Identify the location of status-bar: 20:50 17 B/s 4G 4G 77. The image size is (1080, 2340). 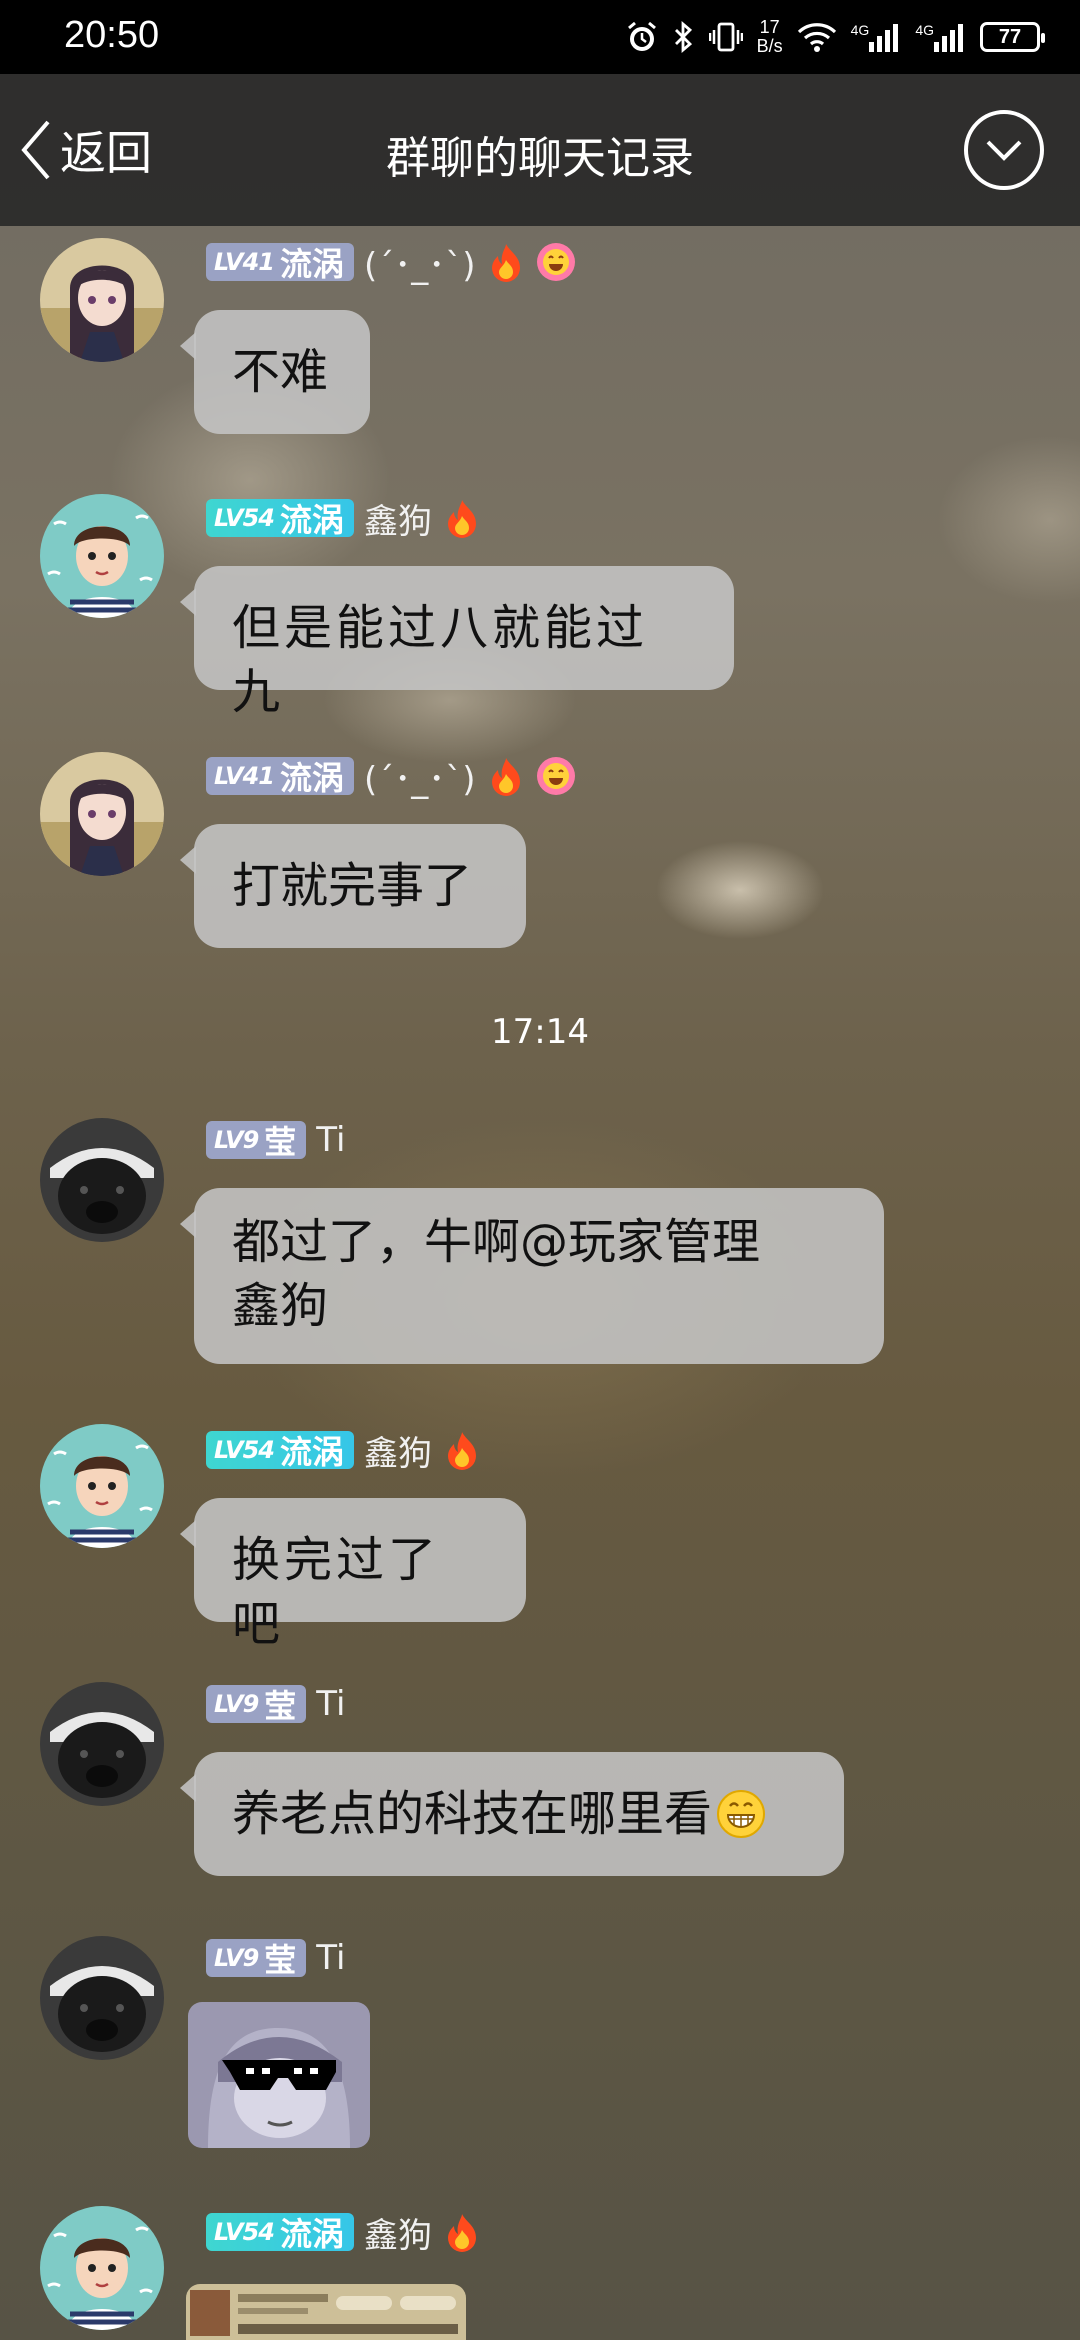
(540, 37).